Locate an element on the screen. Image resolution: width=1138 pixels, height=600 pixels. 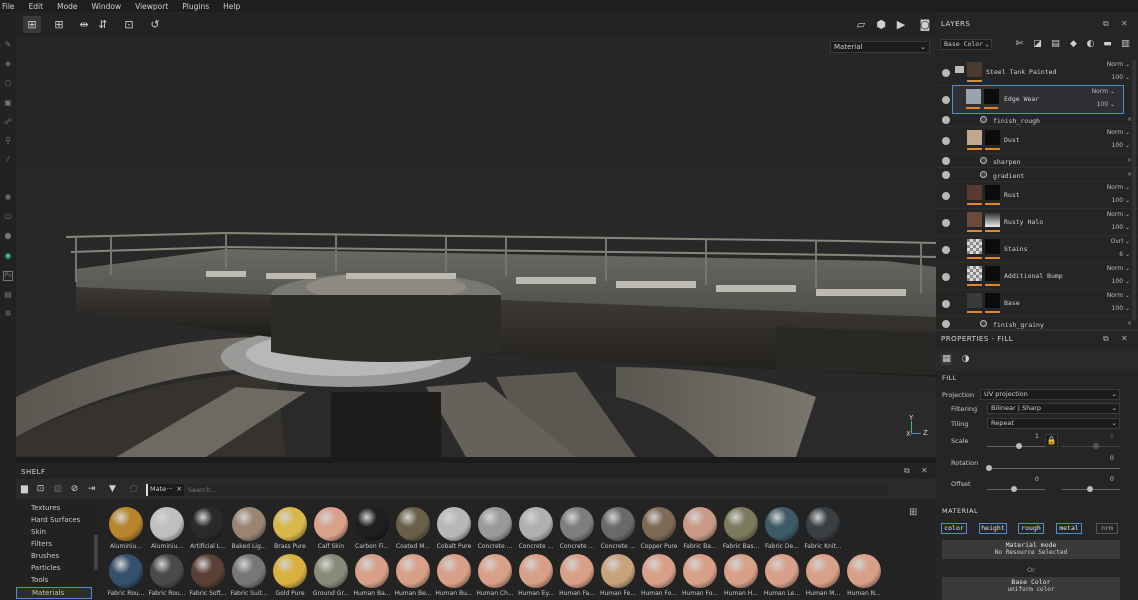
layers-scrollbar is located at coordinates (1134, 190).